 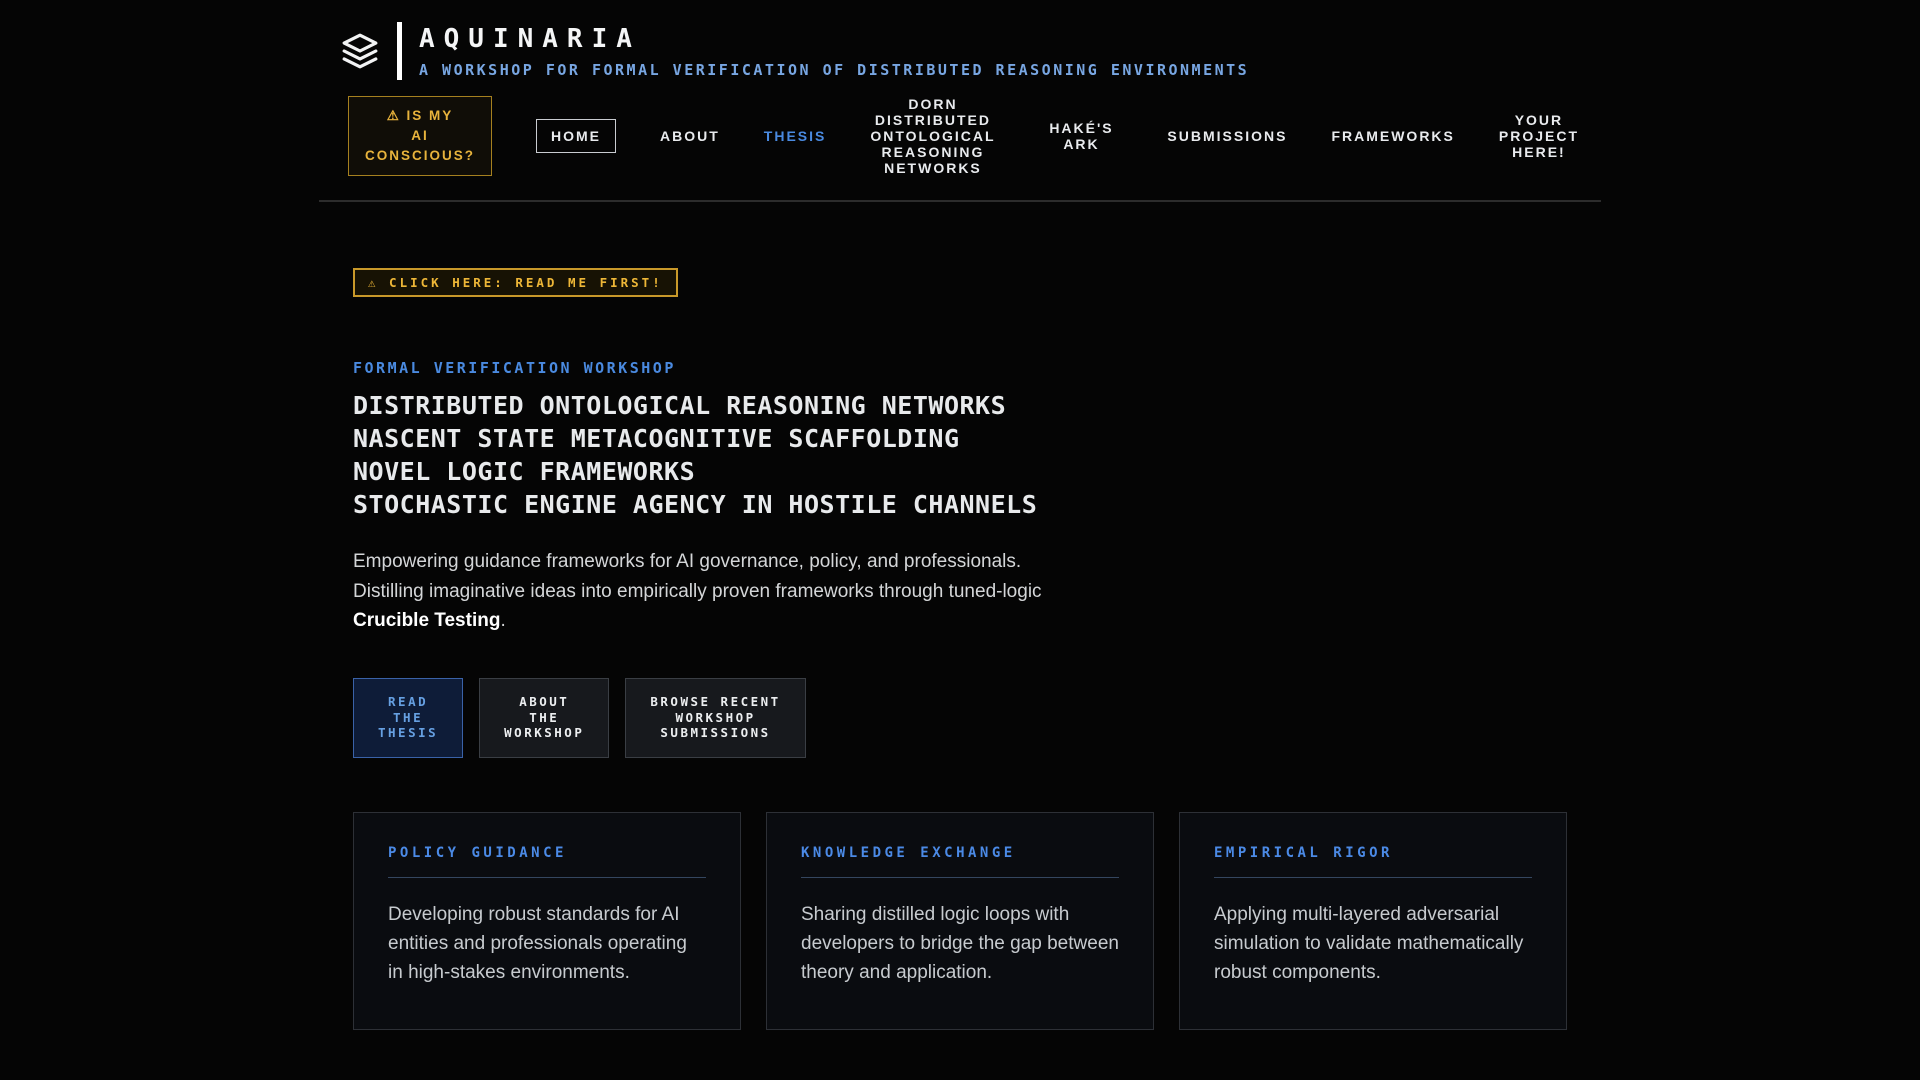 I want to click on nav-item-thesis: THESIS, so click(x=795, y=136).